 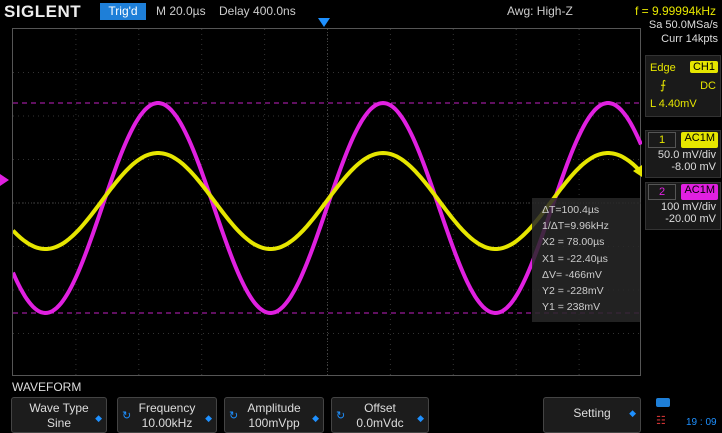 I want to click on cursor-delta-t: ΔT=100.4µs, so click(x=571, y=210).